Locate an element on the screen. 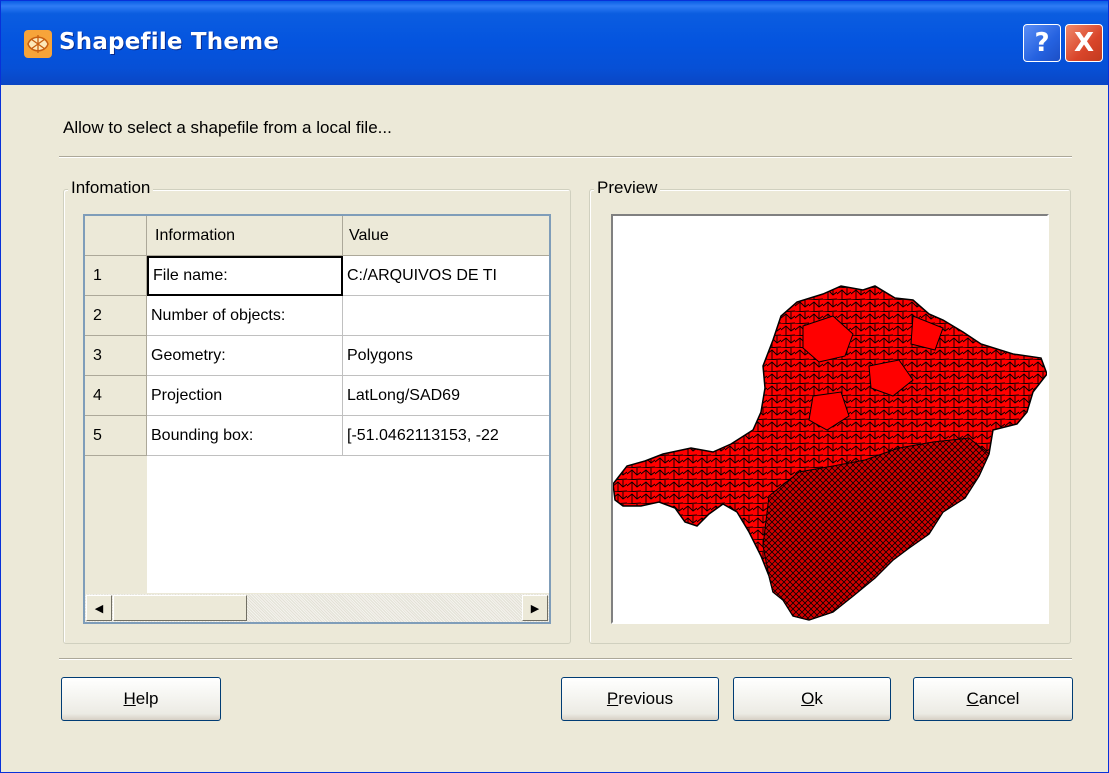  cell-geometry-value: Polygons is located at coordinates (446, 356).